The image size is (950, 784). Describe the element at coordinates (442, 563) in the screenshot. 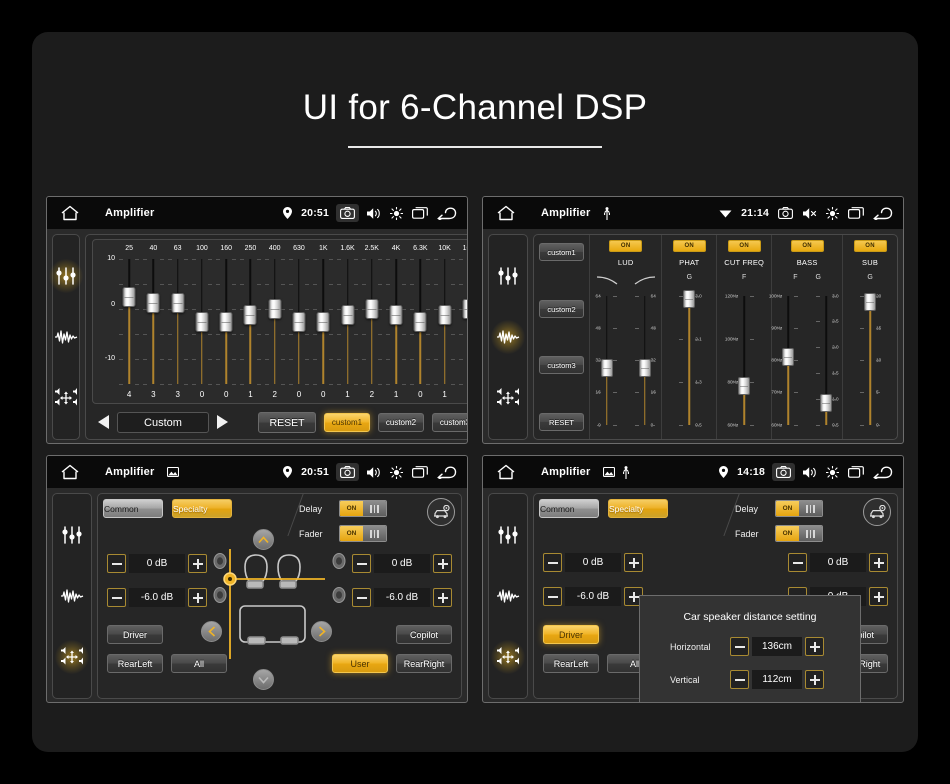

I see `front-right-plus-button` at that location.